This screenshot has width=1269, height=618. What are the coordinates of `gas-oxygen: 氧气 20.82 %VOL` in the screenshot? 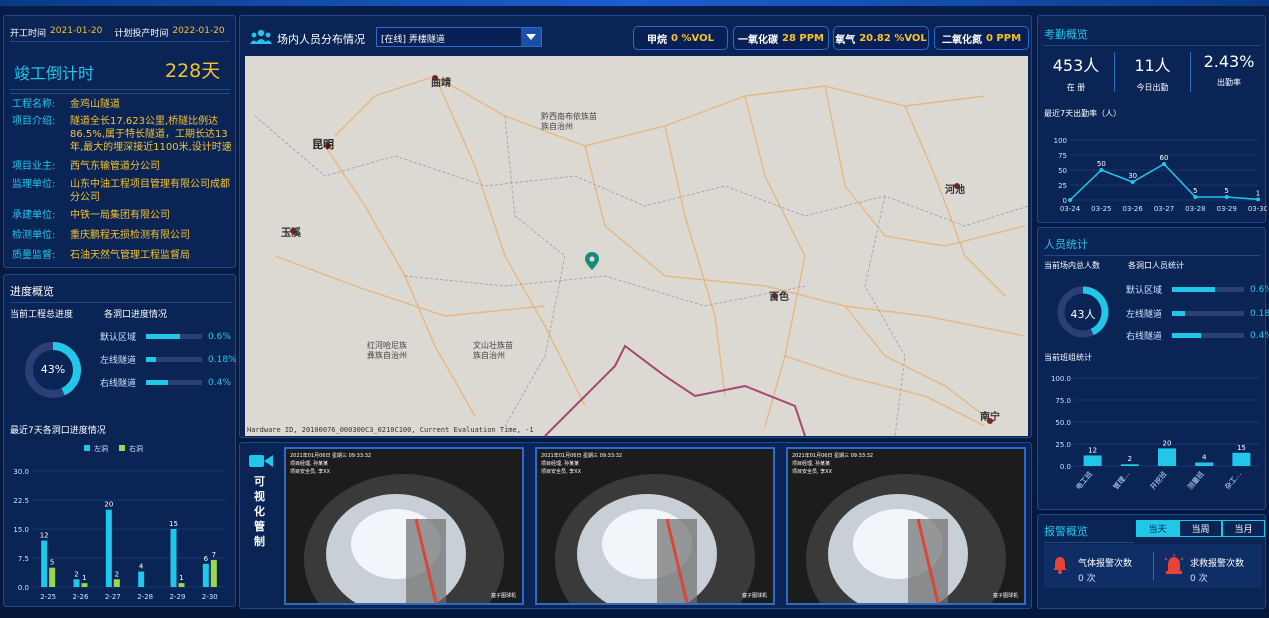 It's located at (881, 38).